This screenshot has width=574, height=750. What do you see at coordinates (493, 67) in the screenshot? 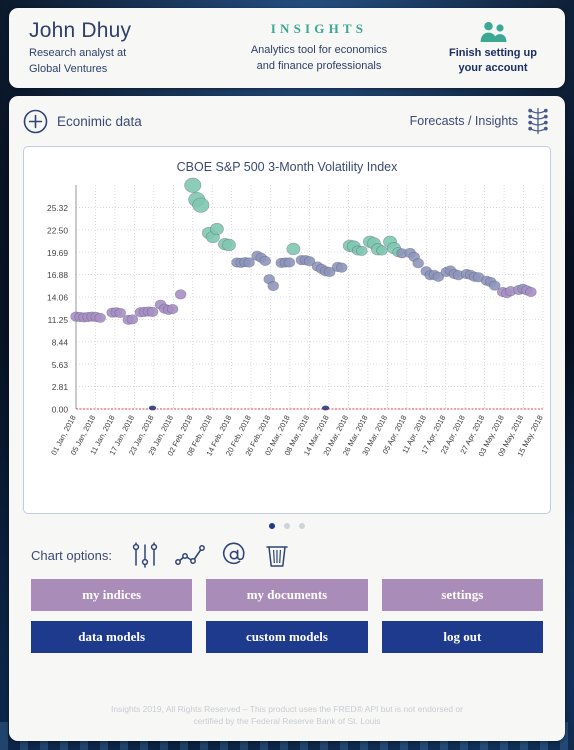
I see `finish-line2: your account` at bounding box center [493, 67].